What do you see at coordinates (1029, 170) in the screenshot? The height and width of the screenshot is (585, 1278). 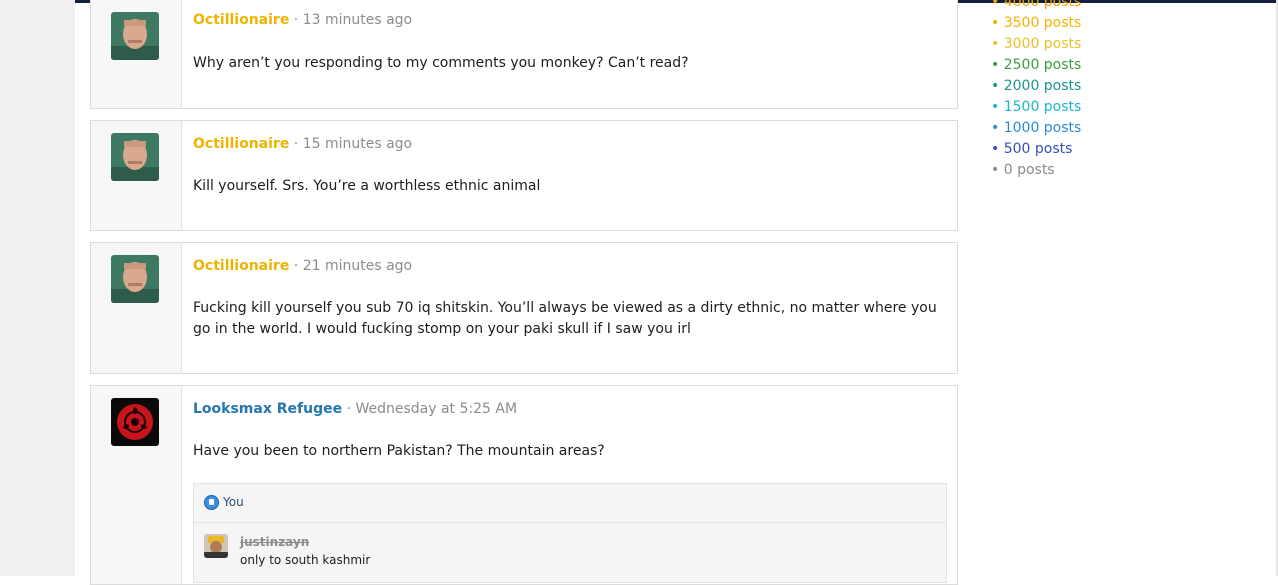 I see `rank-label: 0 posts` at bounding box center [1029, 170].